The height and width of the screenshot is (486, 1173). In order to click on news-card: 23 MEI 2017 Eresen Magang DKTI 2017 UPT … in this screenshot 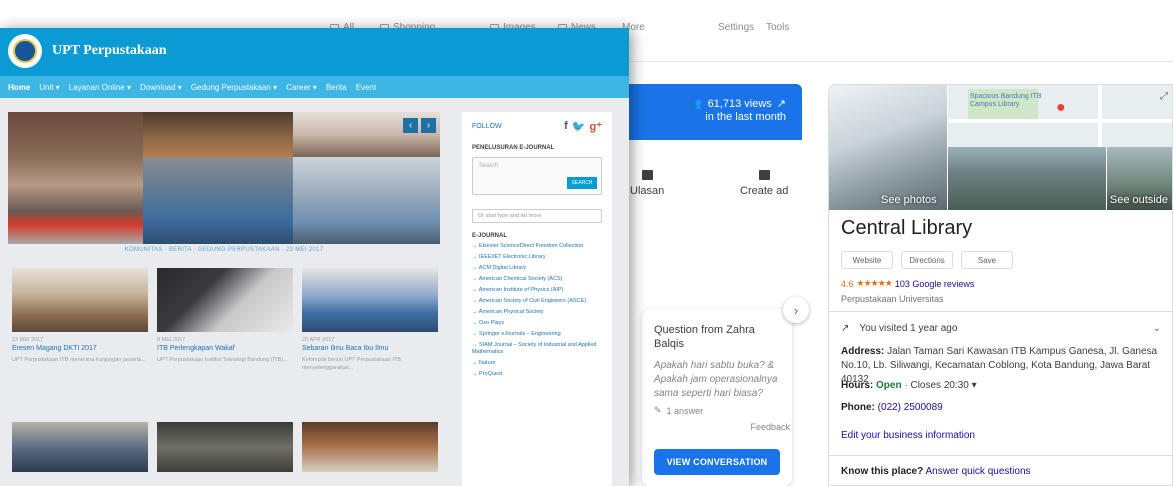, I will do `click(80, 316)`.